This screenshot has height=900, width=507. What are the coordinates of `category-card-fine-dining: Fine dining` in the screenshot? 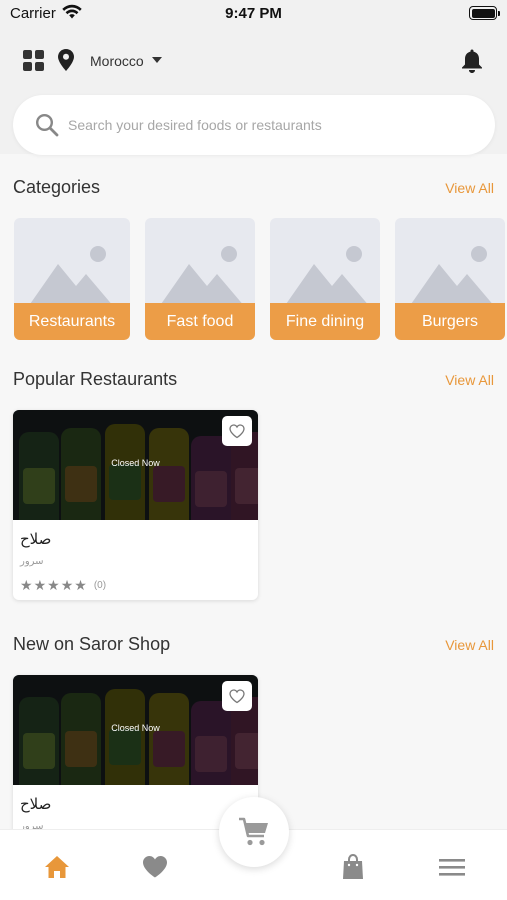 It's located at (325, 279).